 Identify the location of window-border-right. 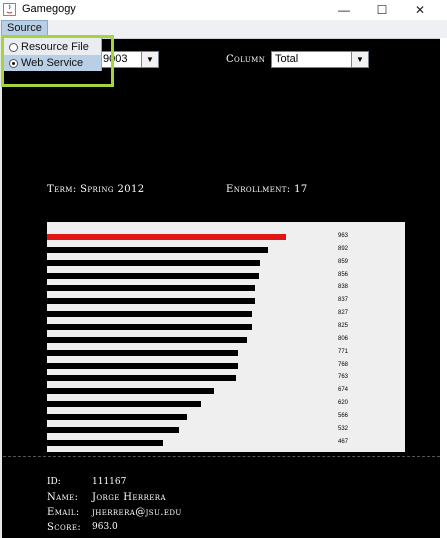
(443, 288).